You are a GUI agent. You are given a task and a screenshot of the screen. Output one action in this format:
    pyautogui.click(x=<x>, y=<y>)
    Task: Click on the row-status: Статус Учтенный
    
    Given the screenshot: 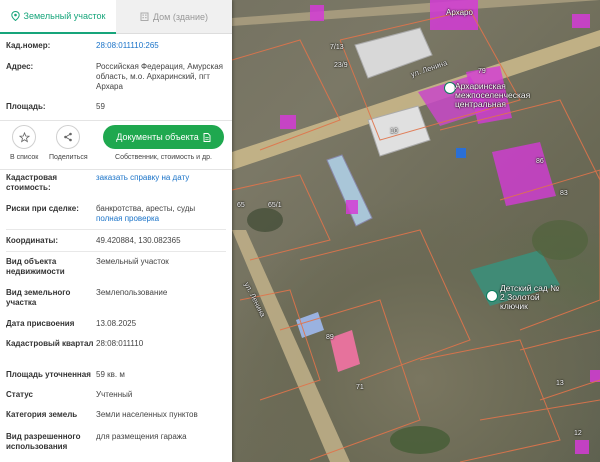 What is the action you would take?
    pyautogui.click(x=116, y=395)
    